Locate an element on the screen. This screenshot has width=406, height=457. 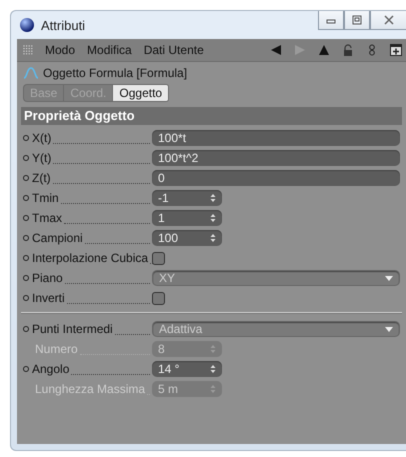
field-label: Lunghezza Massima is located at coordinates (90, 389).